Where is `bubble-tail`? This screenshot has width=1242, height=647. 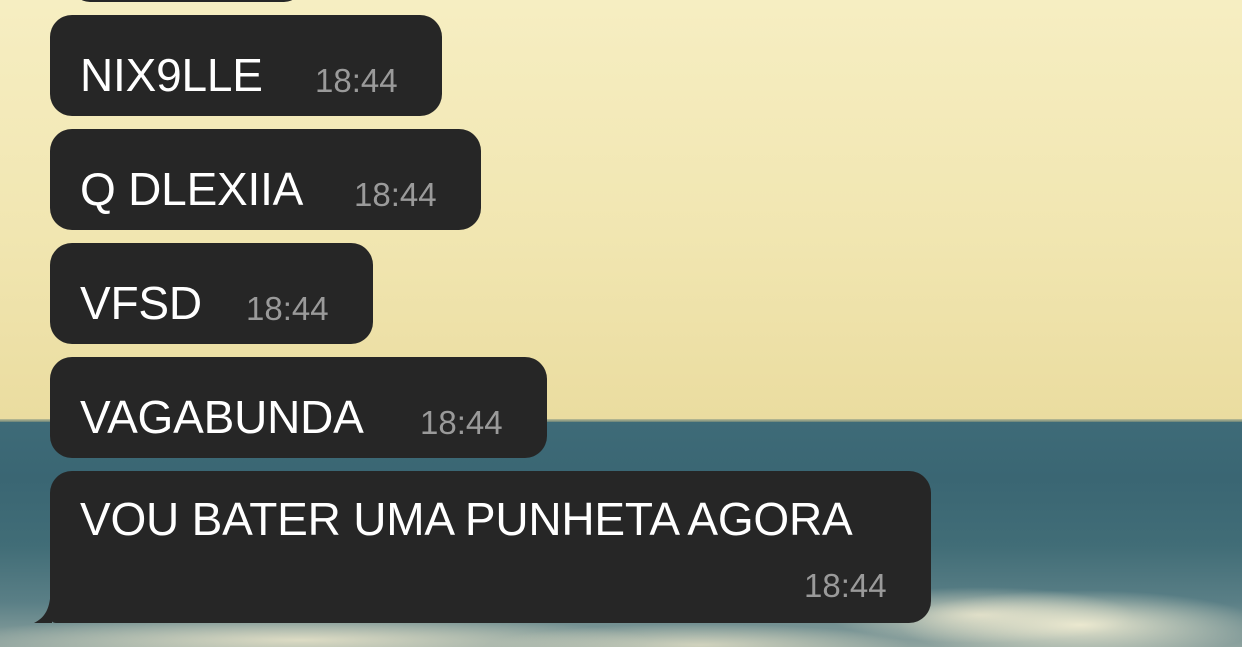
bubble-tail is located at coordinates (43, 604).